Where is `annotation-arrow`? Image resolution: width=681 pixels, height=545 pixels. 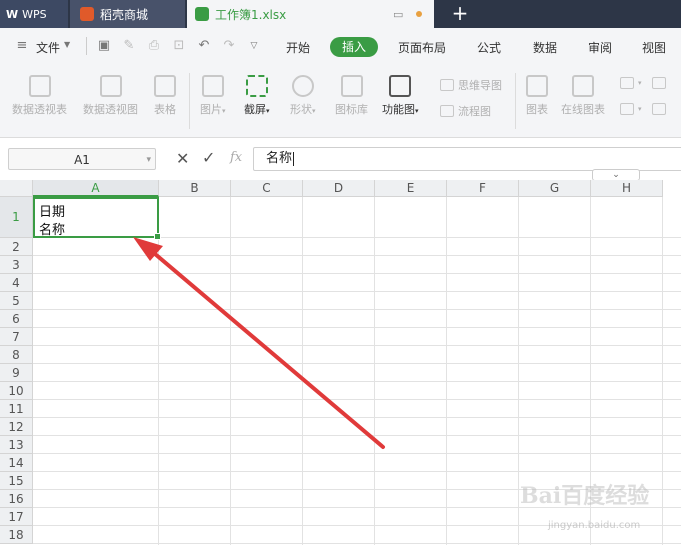
annotation-arrow is located at coordinates (259, 343).